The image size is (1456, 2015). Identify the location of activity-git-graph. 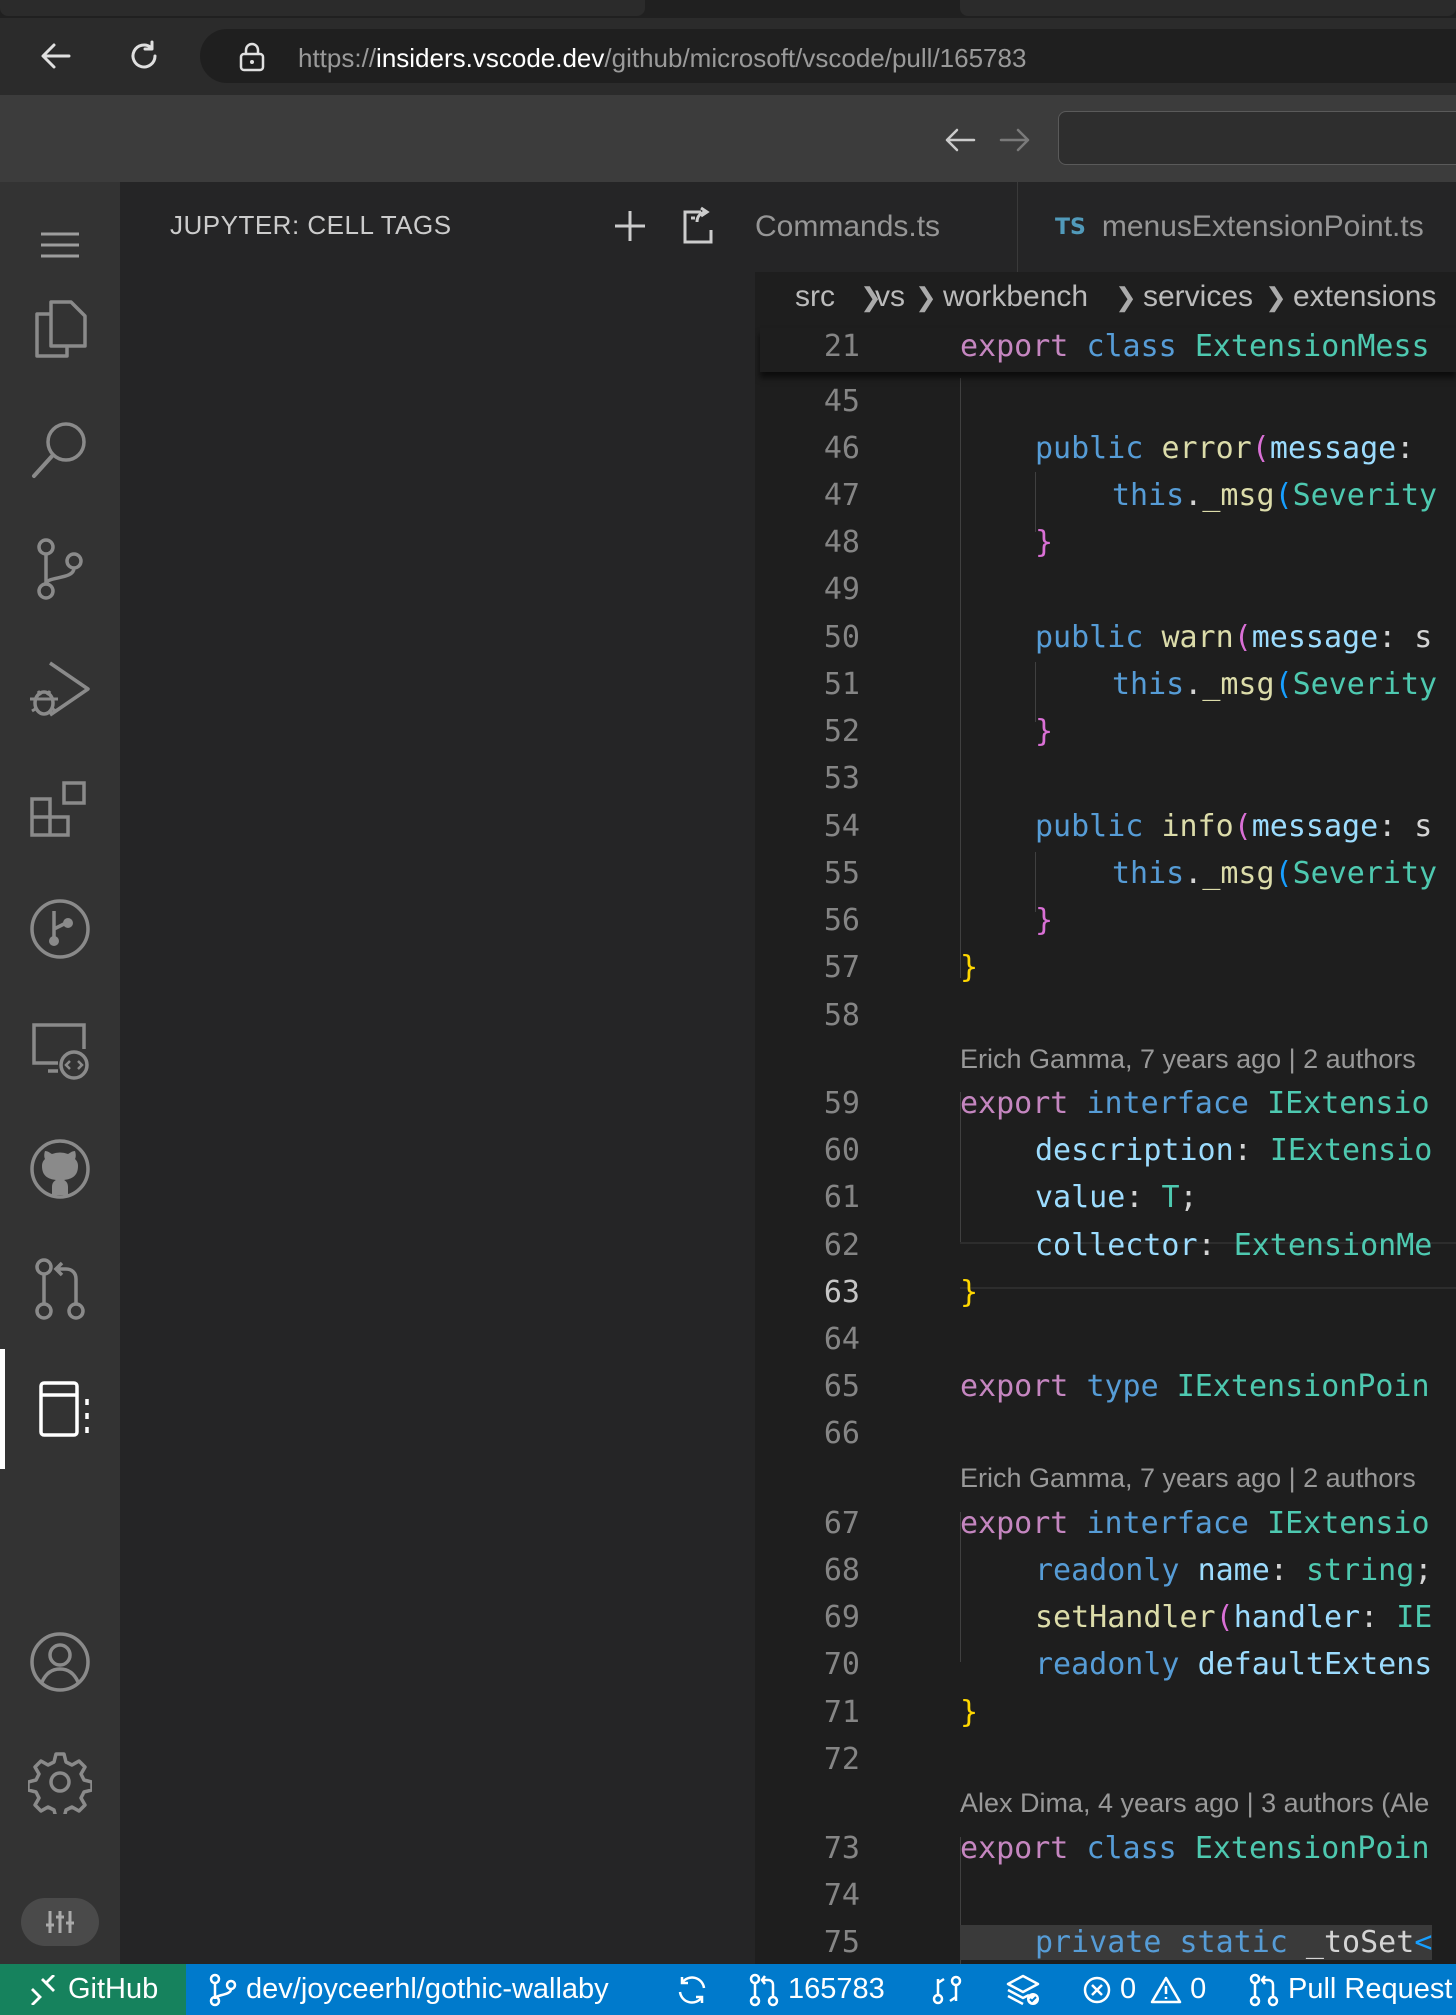
(60, 929).